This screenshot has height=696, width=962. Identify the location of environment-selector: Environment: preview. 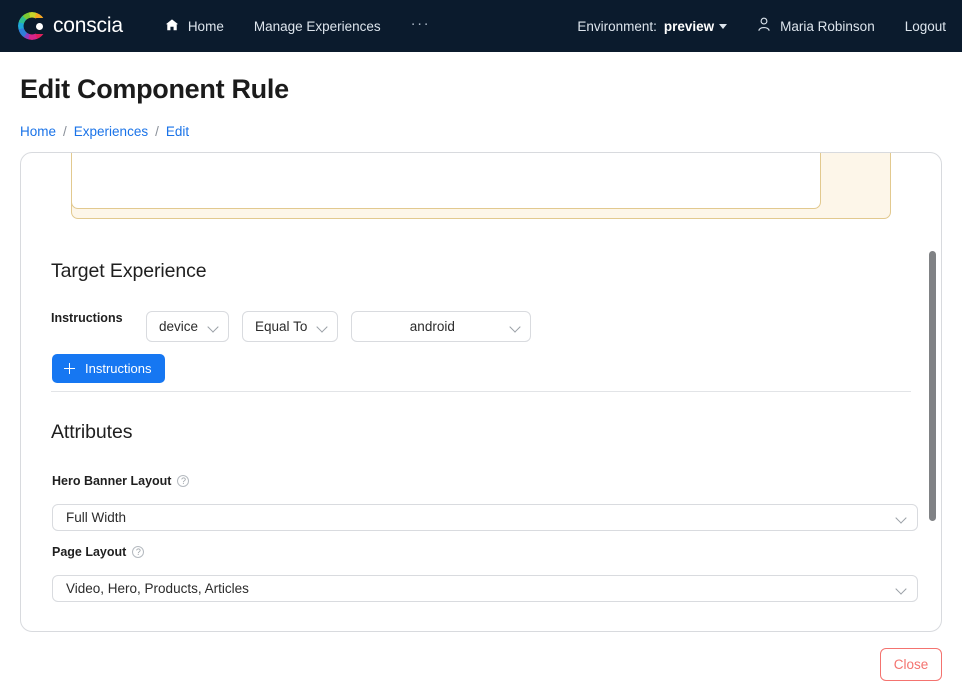
(652, 26).